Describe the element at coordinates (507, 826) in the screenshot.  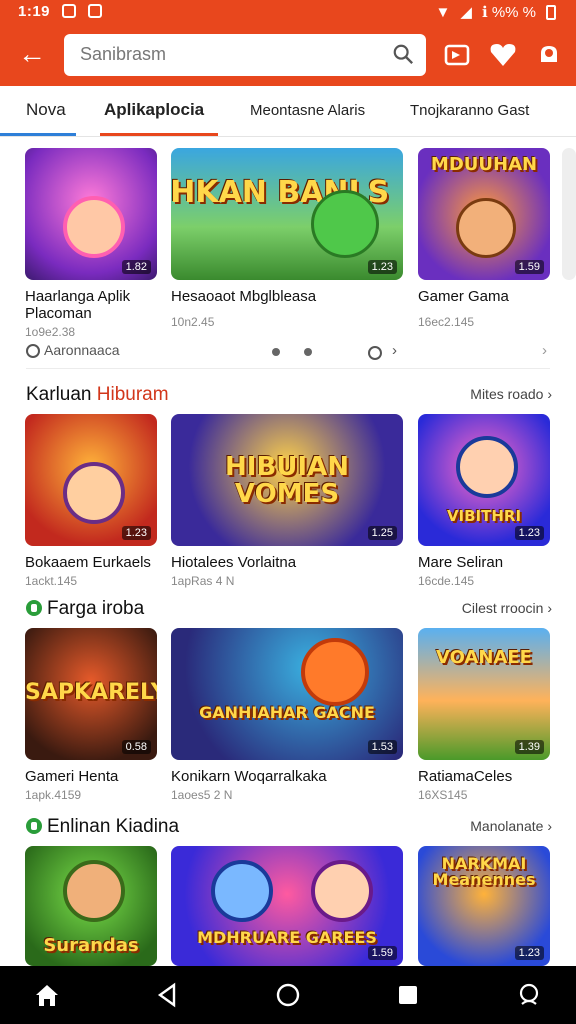
I see `section-link-label: Manolanate` at that location.